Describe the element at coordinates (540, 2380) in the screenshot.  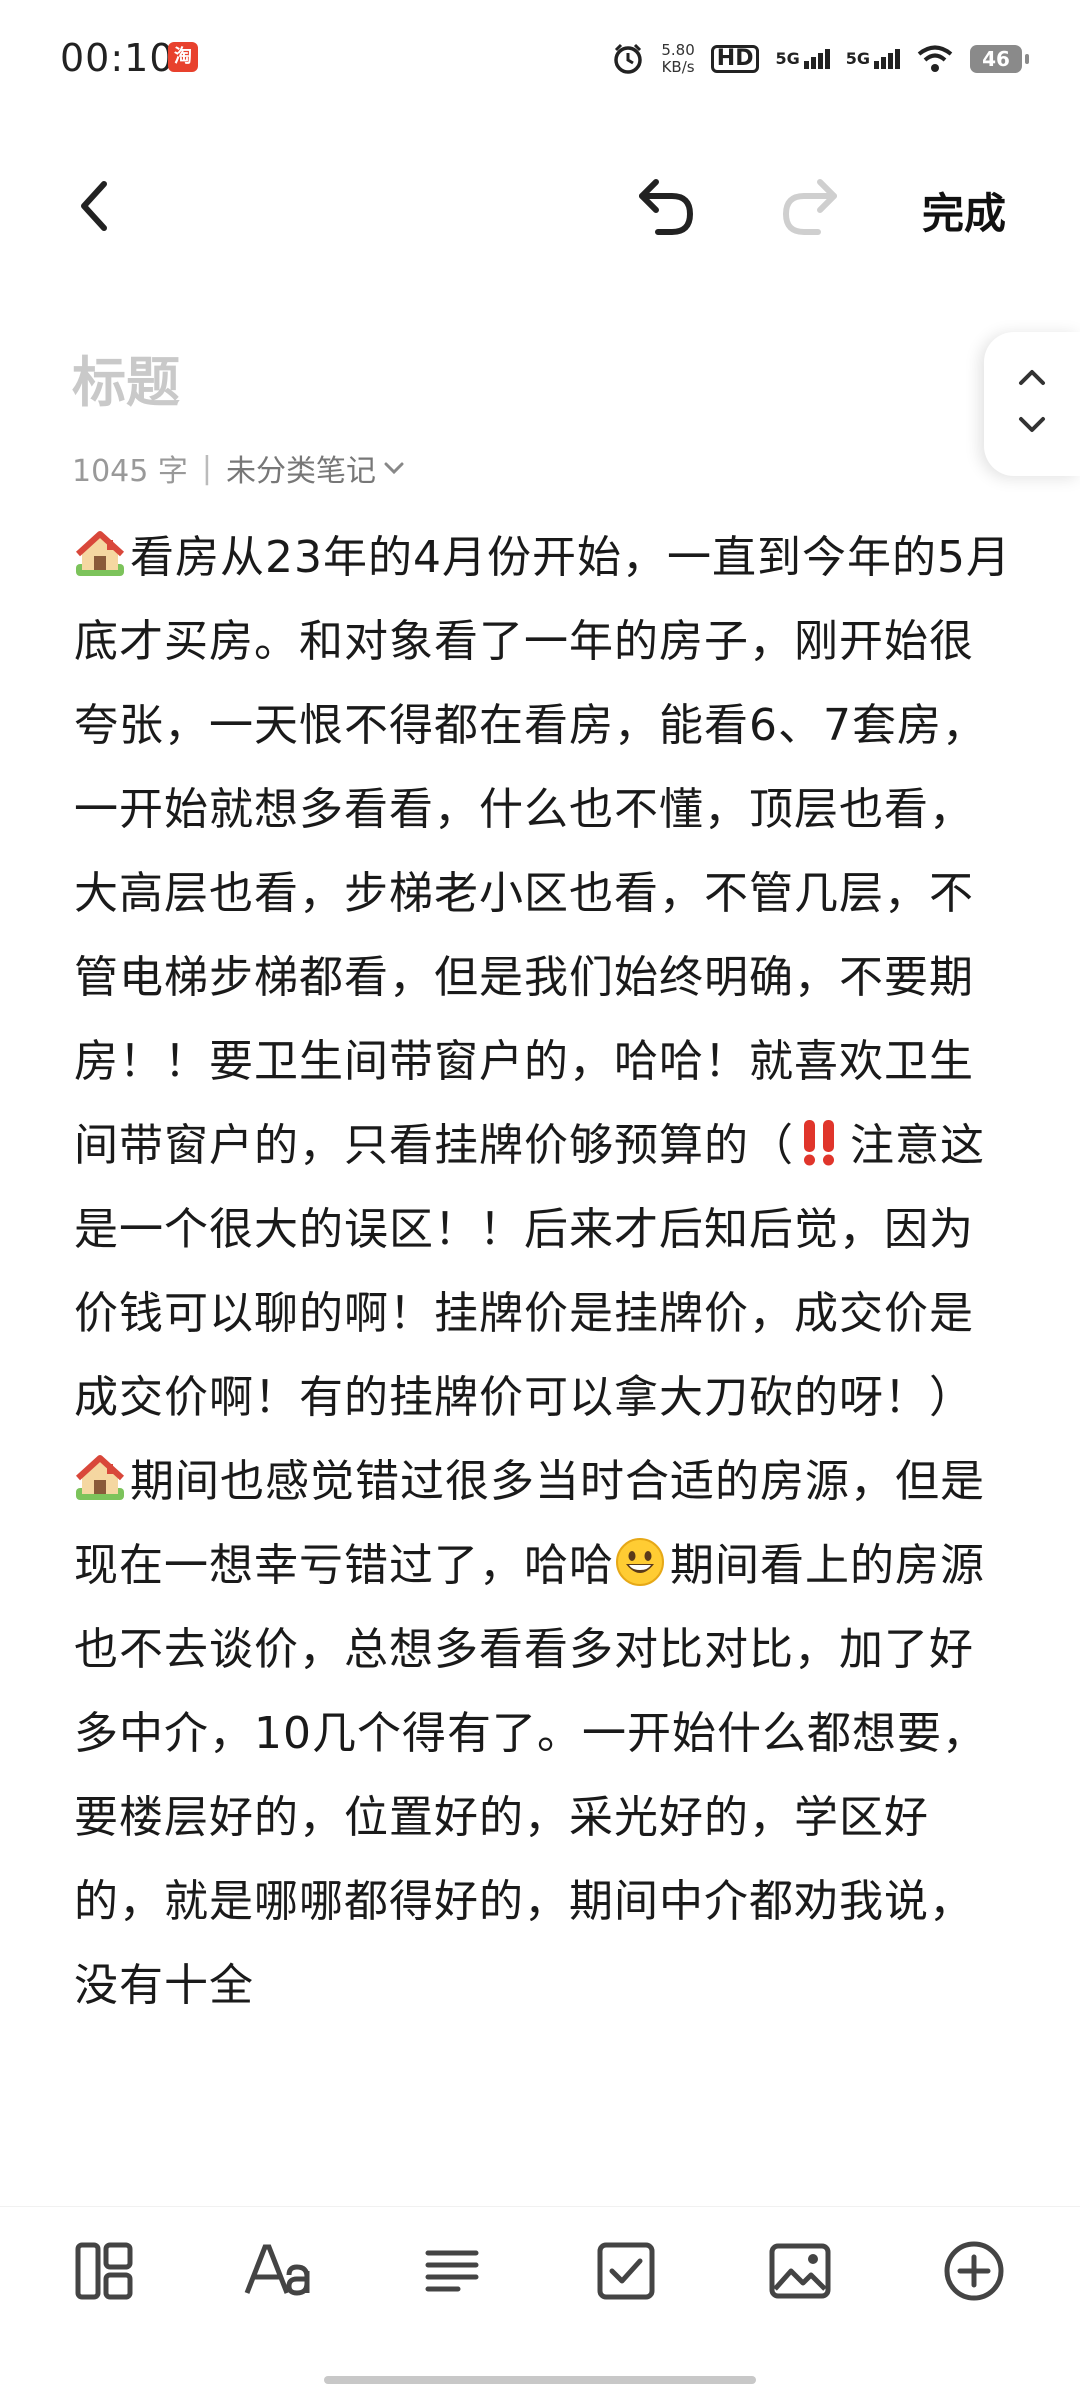
I see `home-indicator` at that location.